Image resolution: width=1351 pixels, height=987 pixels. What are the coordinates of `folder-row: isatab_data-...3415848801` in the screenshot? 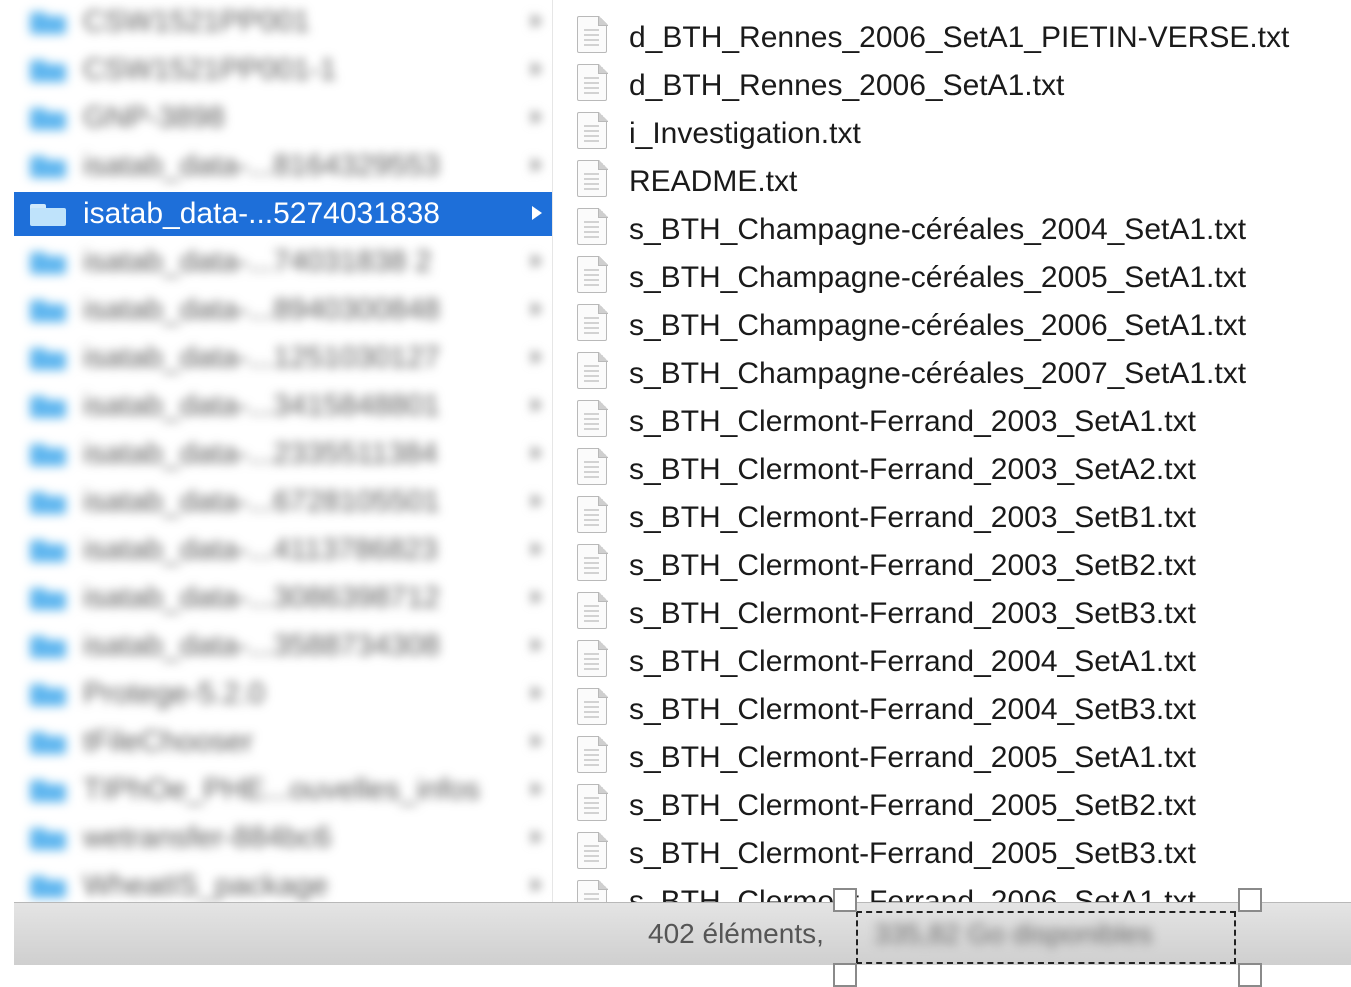 It's located at (283, 406).